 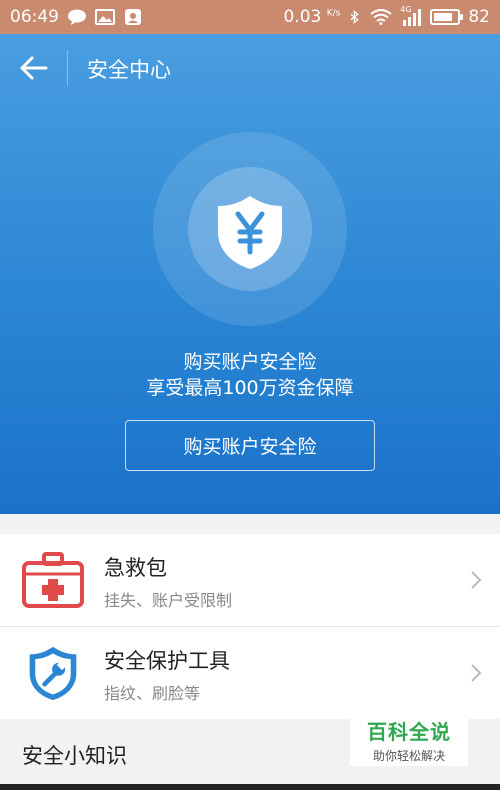 I want to click on hero-subheadline: 享受最高100万资金保障, so click(x=250, y=388).